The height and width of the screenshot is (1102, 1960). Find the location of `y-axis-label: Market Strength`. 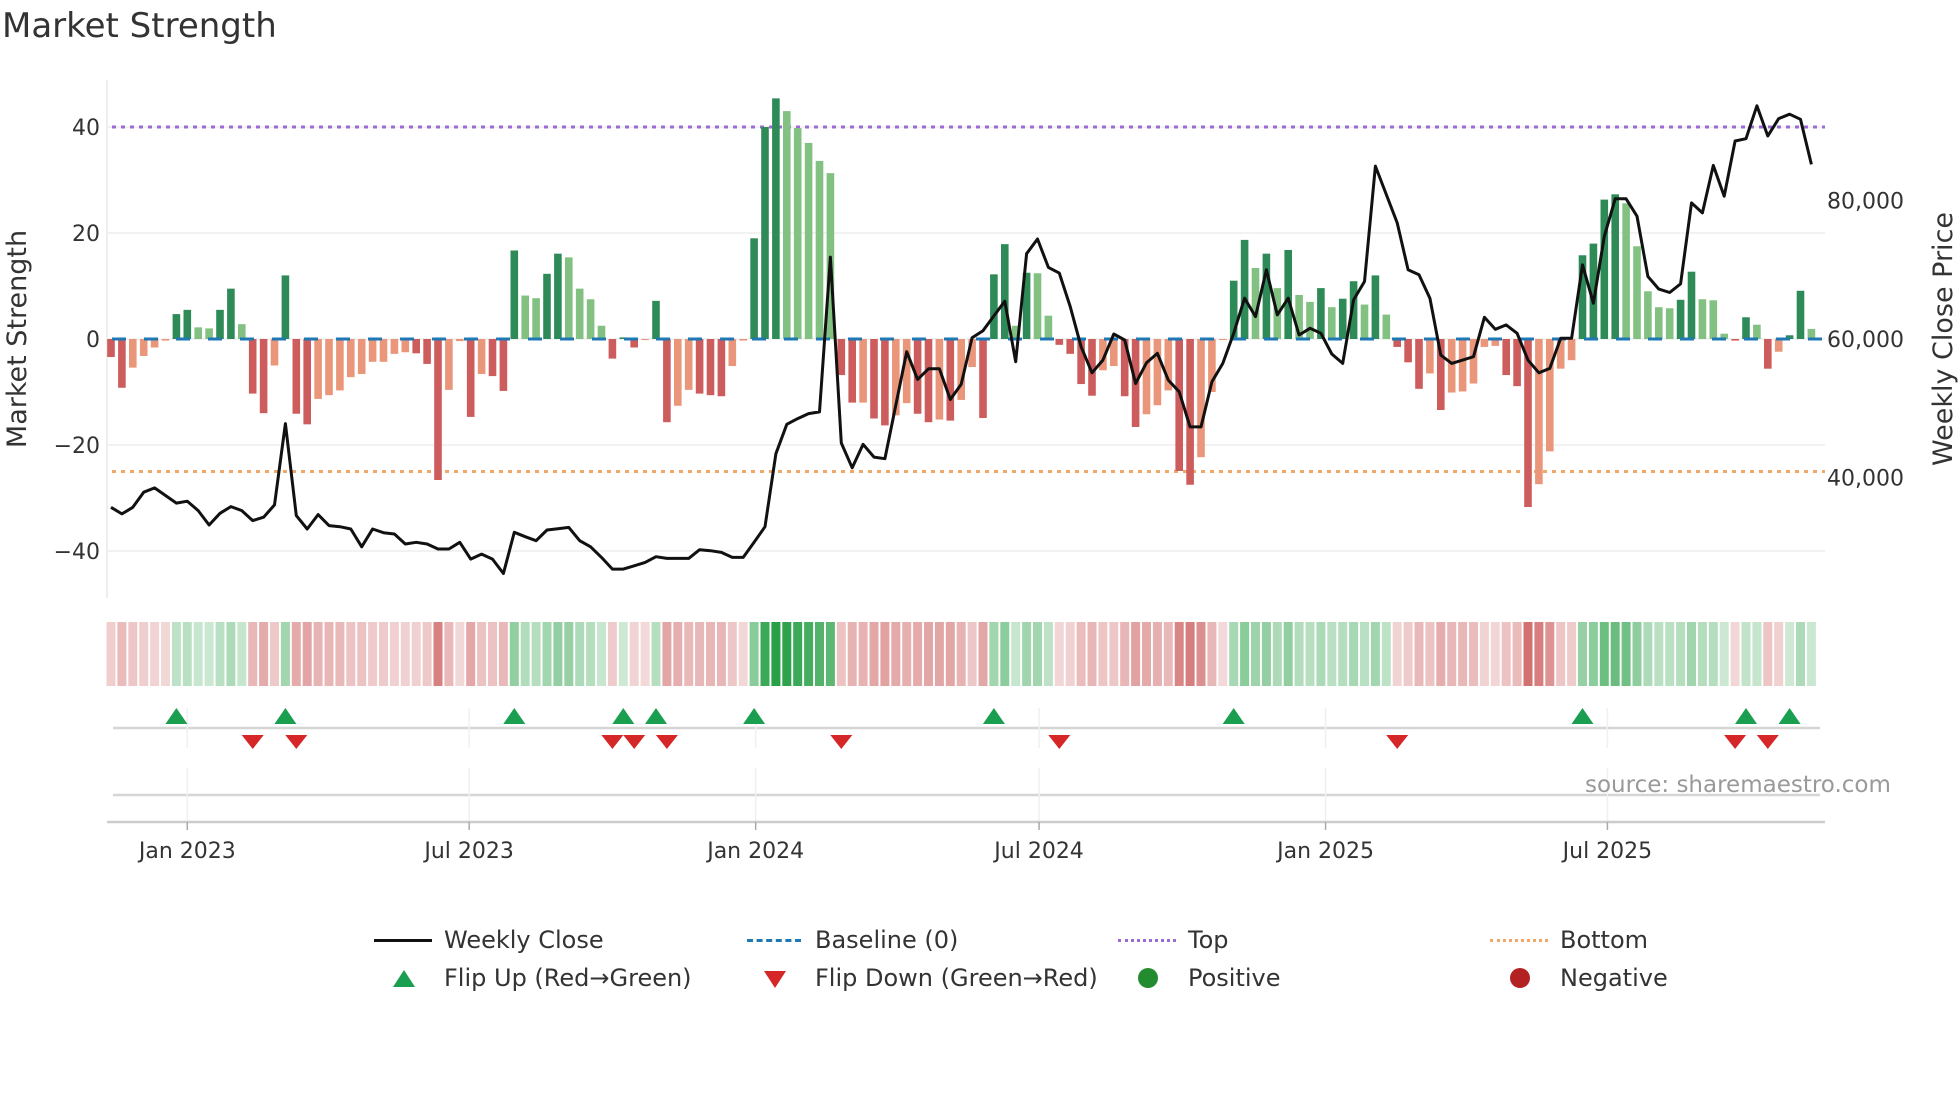

y-axis-label: Market Strength is located at coordinates (17, 339).